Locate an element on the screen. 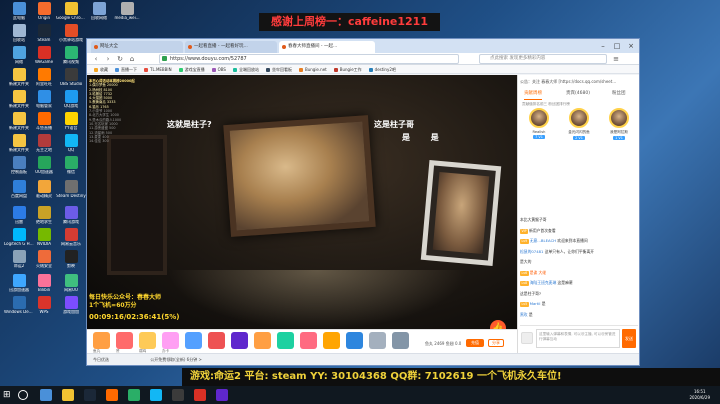 This screenshot has height=404, width=720. desktop-icon: YY语音 is located at coordinates (71, 121).